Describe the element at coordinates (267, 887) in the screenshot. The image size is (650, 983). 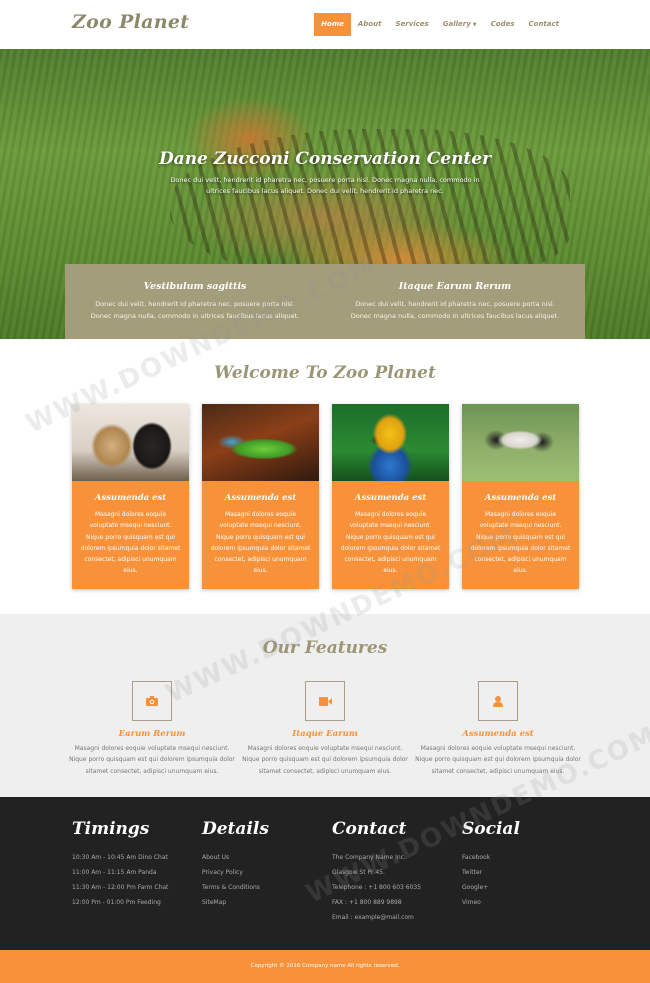
I see `footer-link-terms: Terms & Conditions` at that location.